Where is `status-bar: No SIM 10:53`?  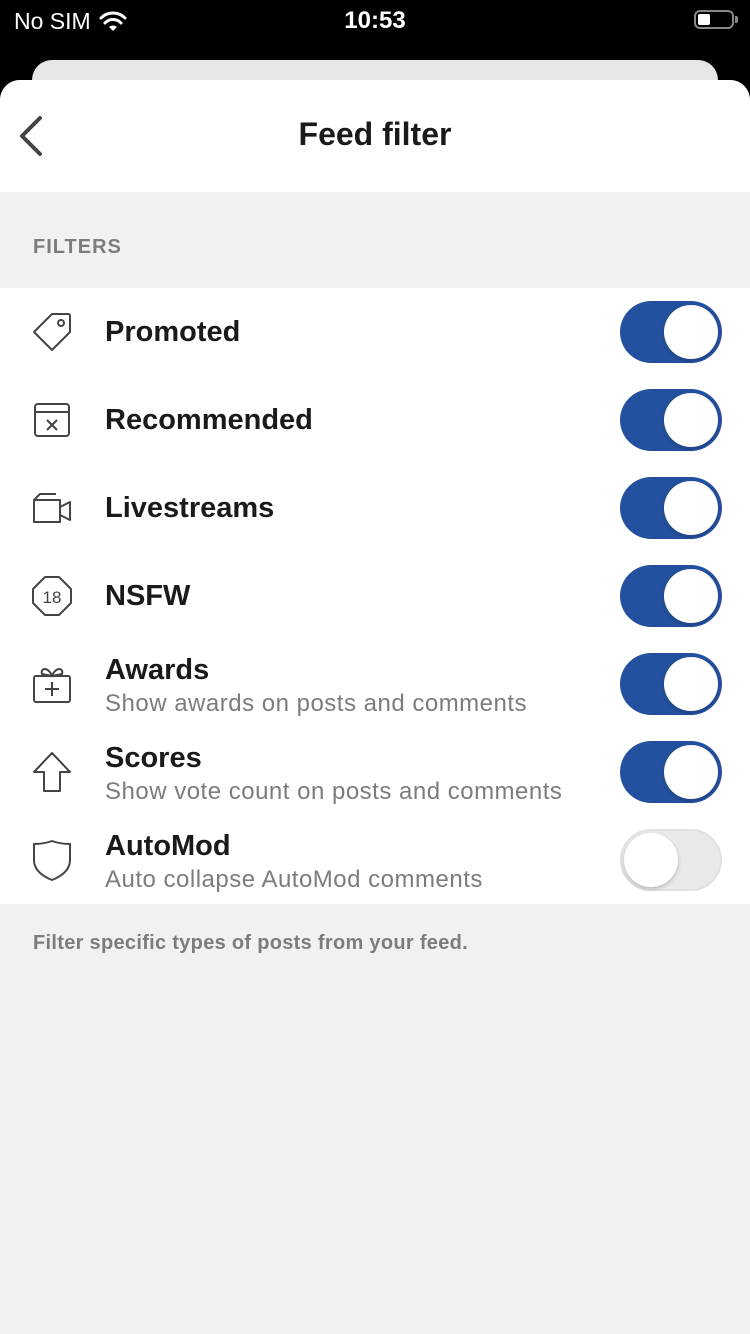
status-bar: No SIM 10:53 is located at coordinates (375, 21).